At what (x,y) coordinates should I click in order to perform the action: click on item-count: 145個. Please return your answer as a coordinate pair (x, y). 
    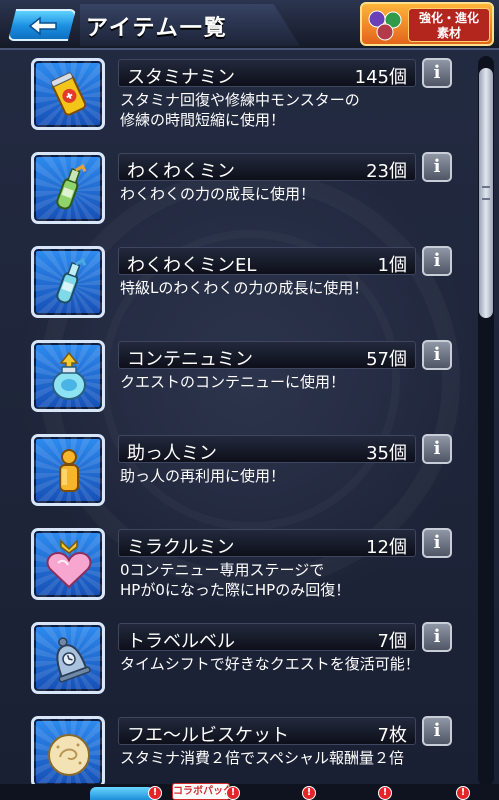
    Looking at the image, I should click on (380, 77).